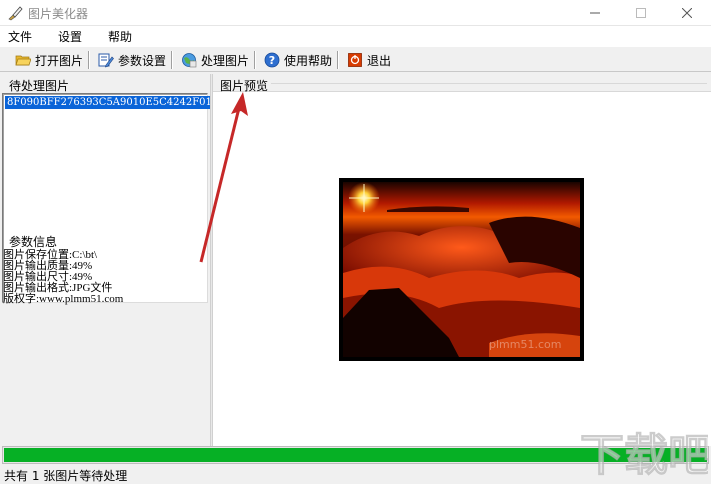 This screenshot has width=711, height=484. I want to click on minimize-button, so click(595, 13).